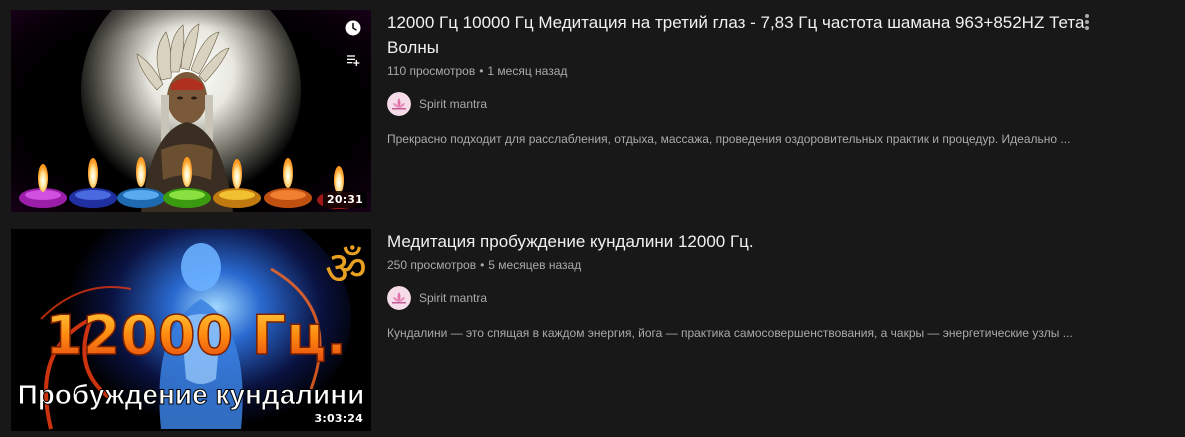  I want to click on add-to-queue-icon, so click(353, 60).